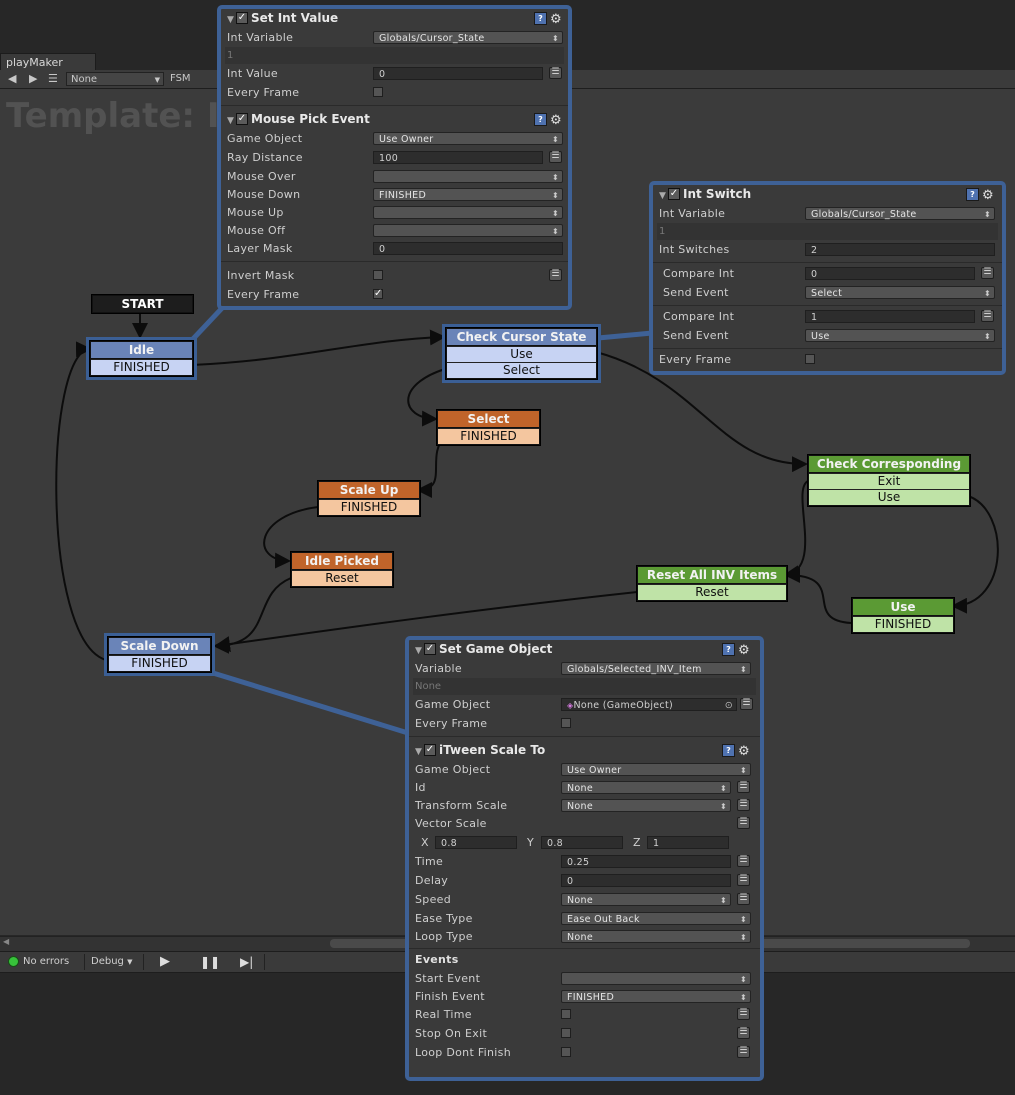  Describe the element at coordinates (646, 861) in the screenshot. I see `time-field: 0.25` at that location.